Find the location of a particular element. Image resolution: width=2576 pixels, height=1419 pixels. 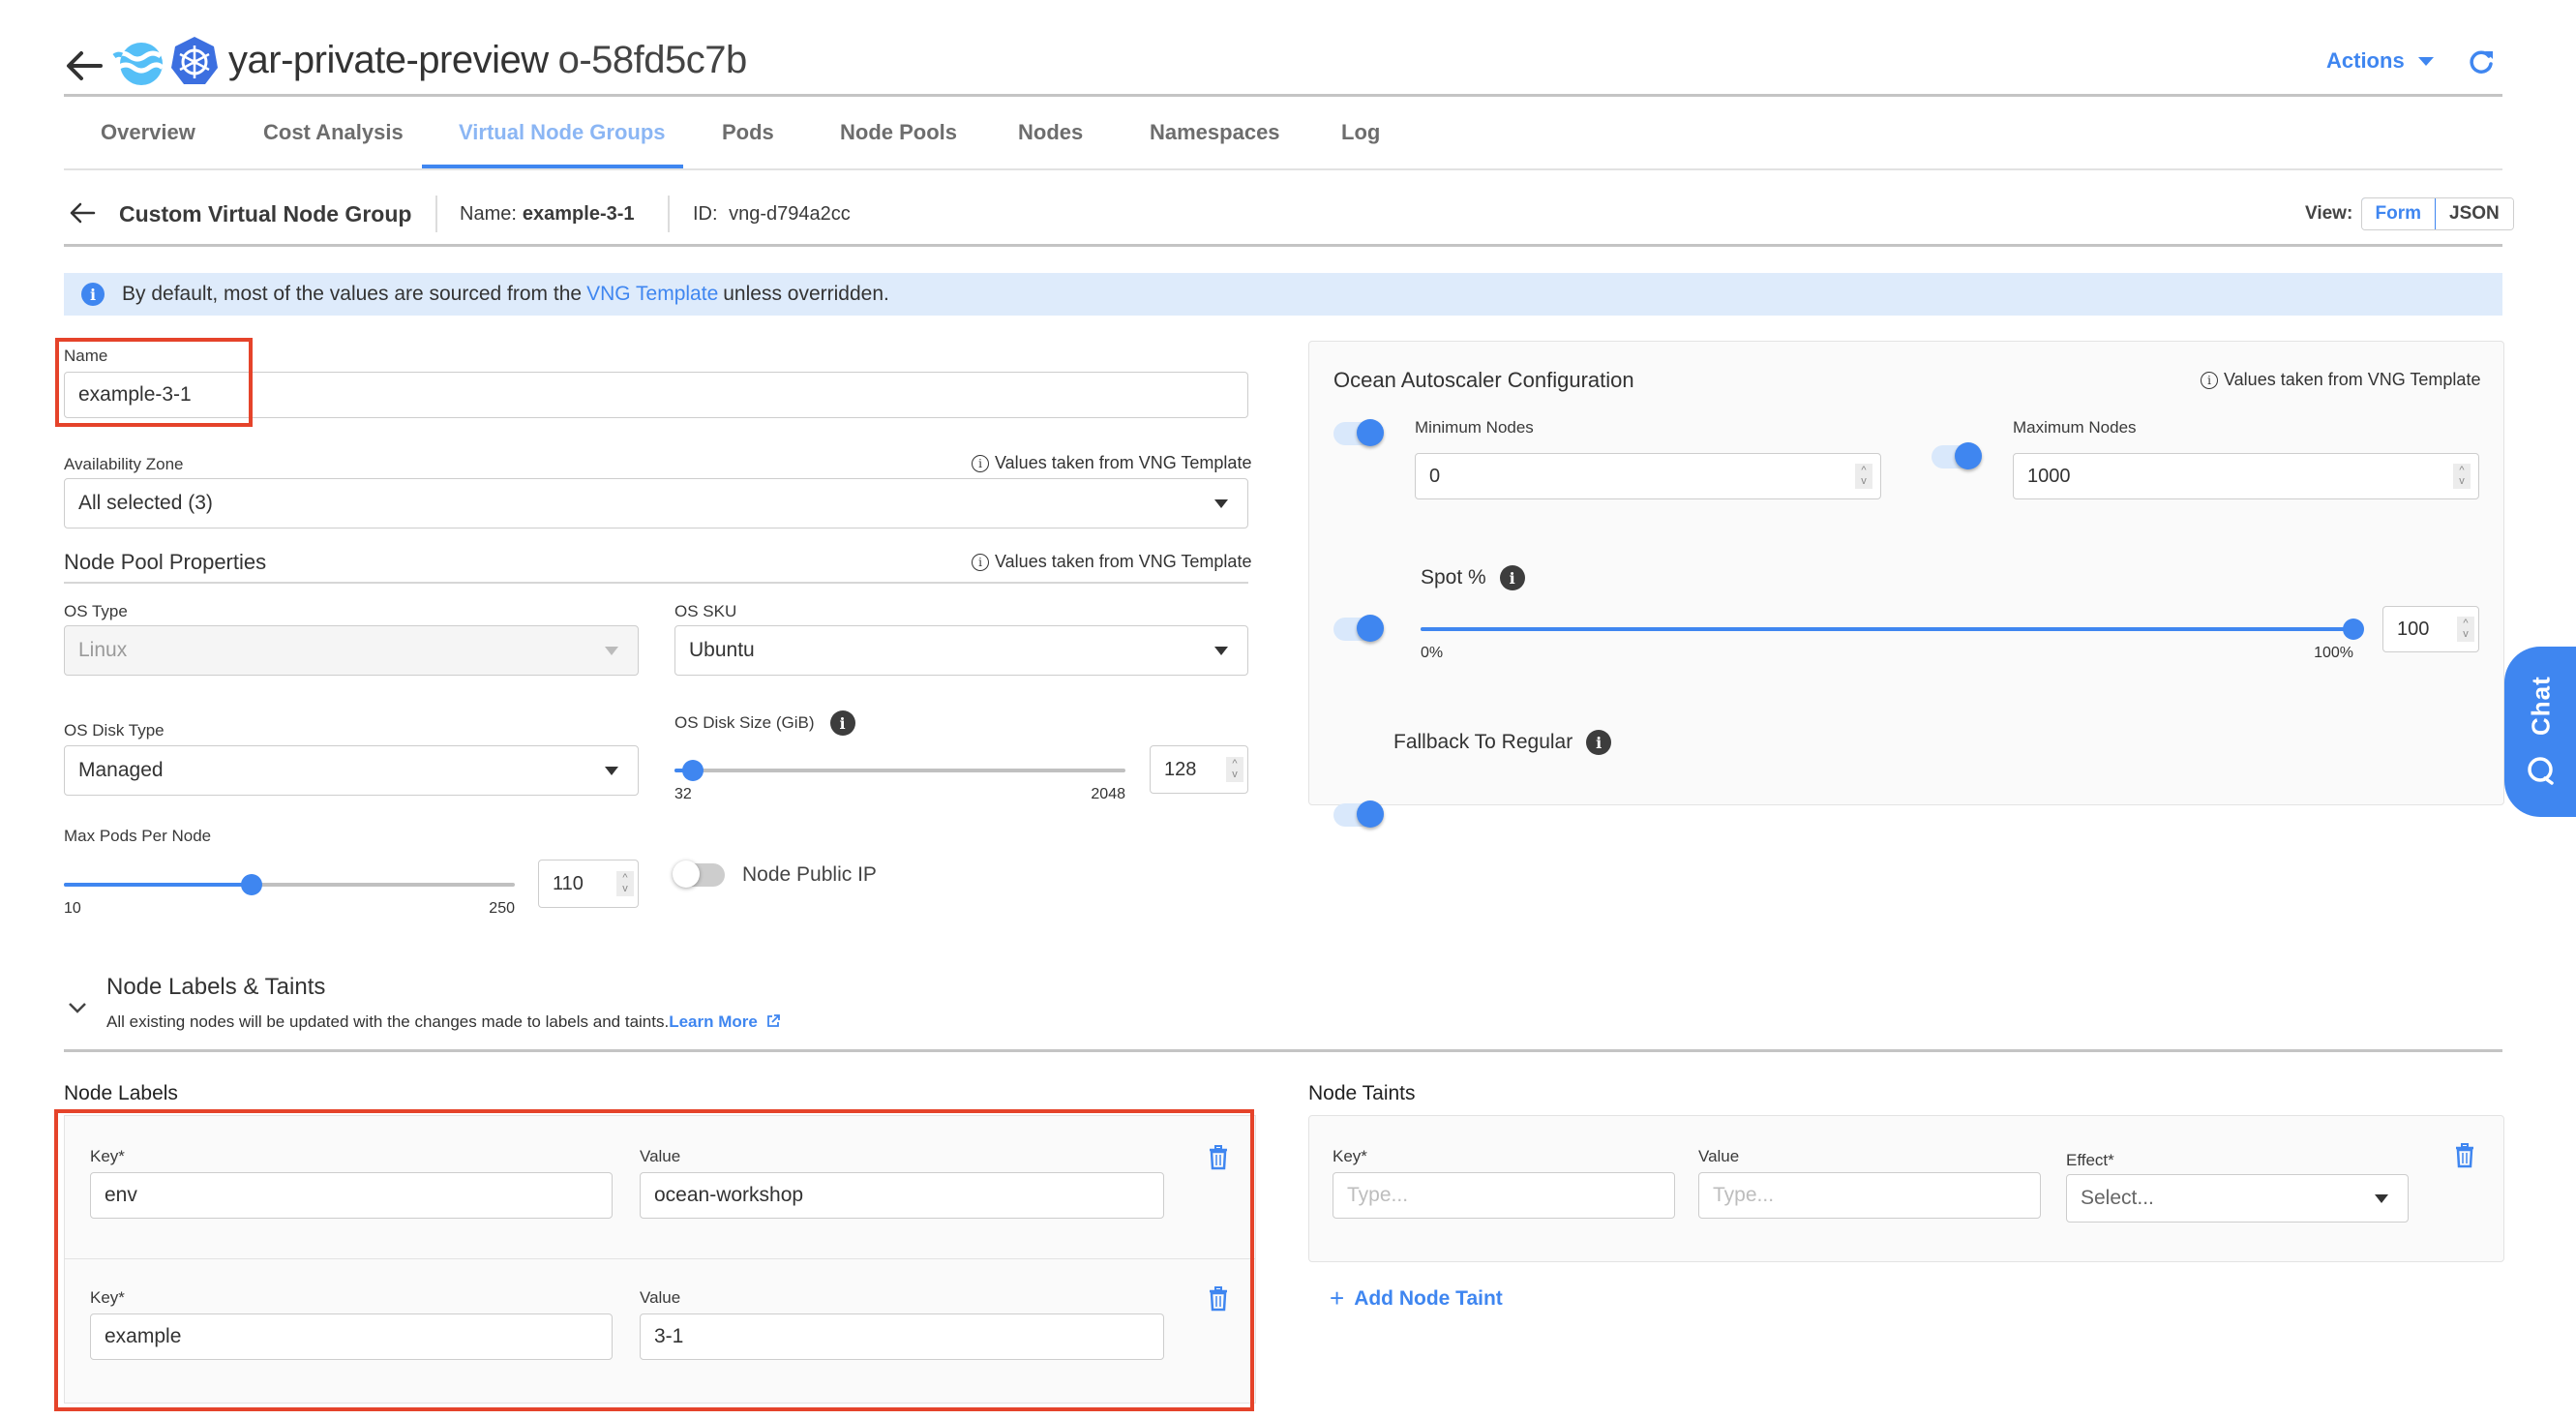

os-disk-size-slider: 32 2048 is located at coordinates (899, 781).